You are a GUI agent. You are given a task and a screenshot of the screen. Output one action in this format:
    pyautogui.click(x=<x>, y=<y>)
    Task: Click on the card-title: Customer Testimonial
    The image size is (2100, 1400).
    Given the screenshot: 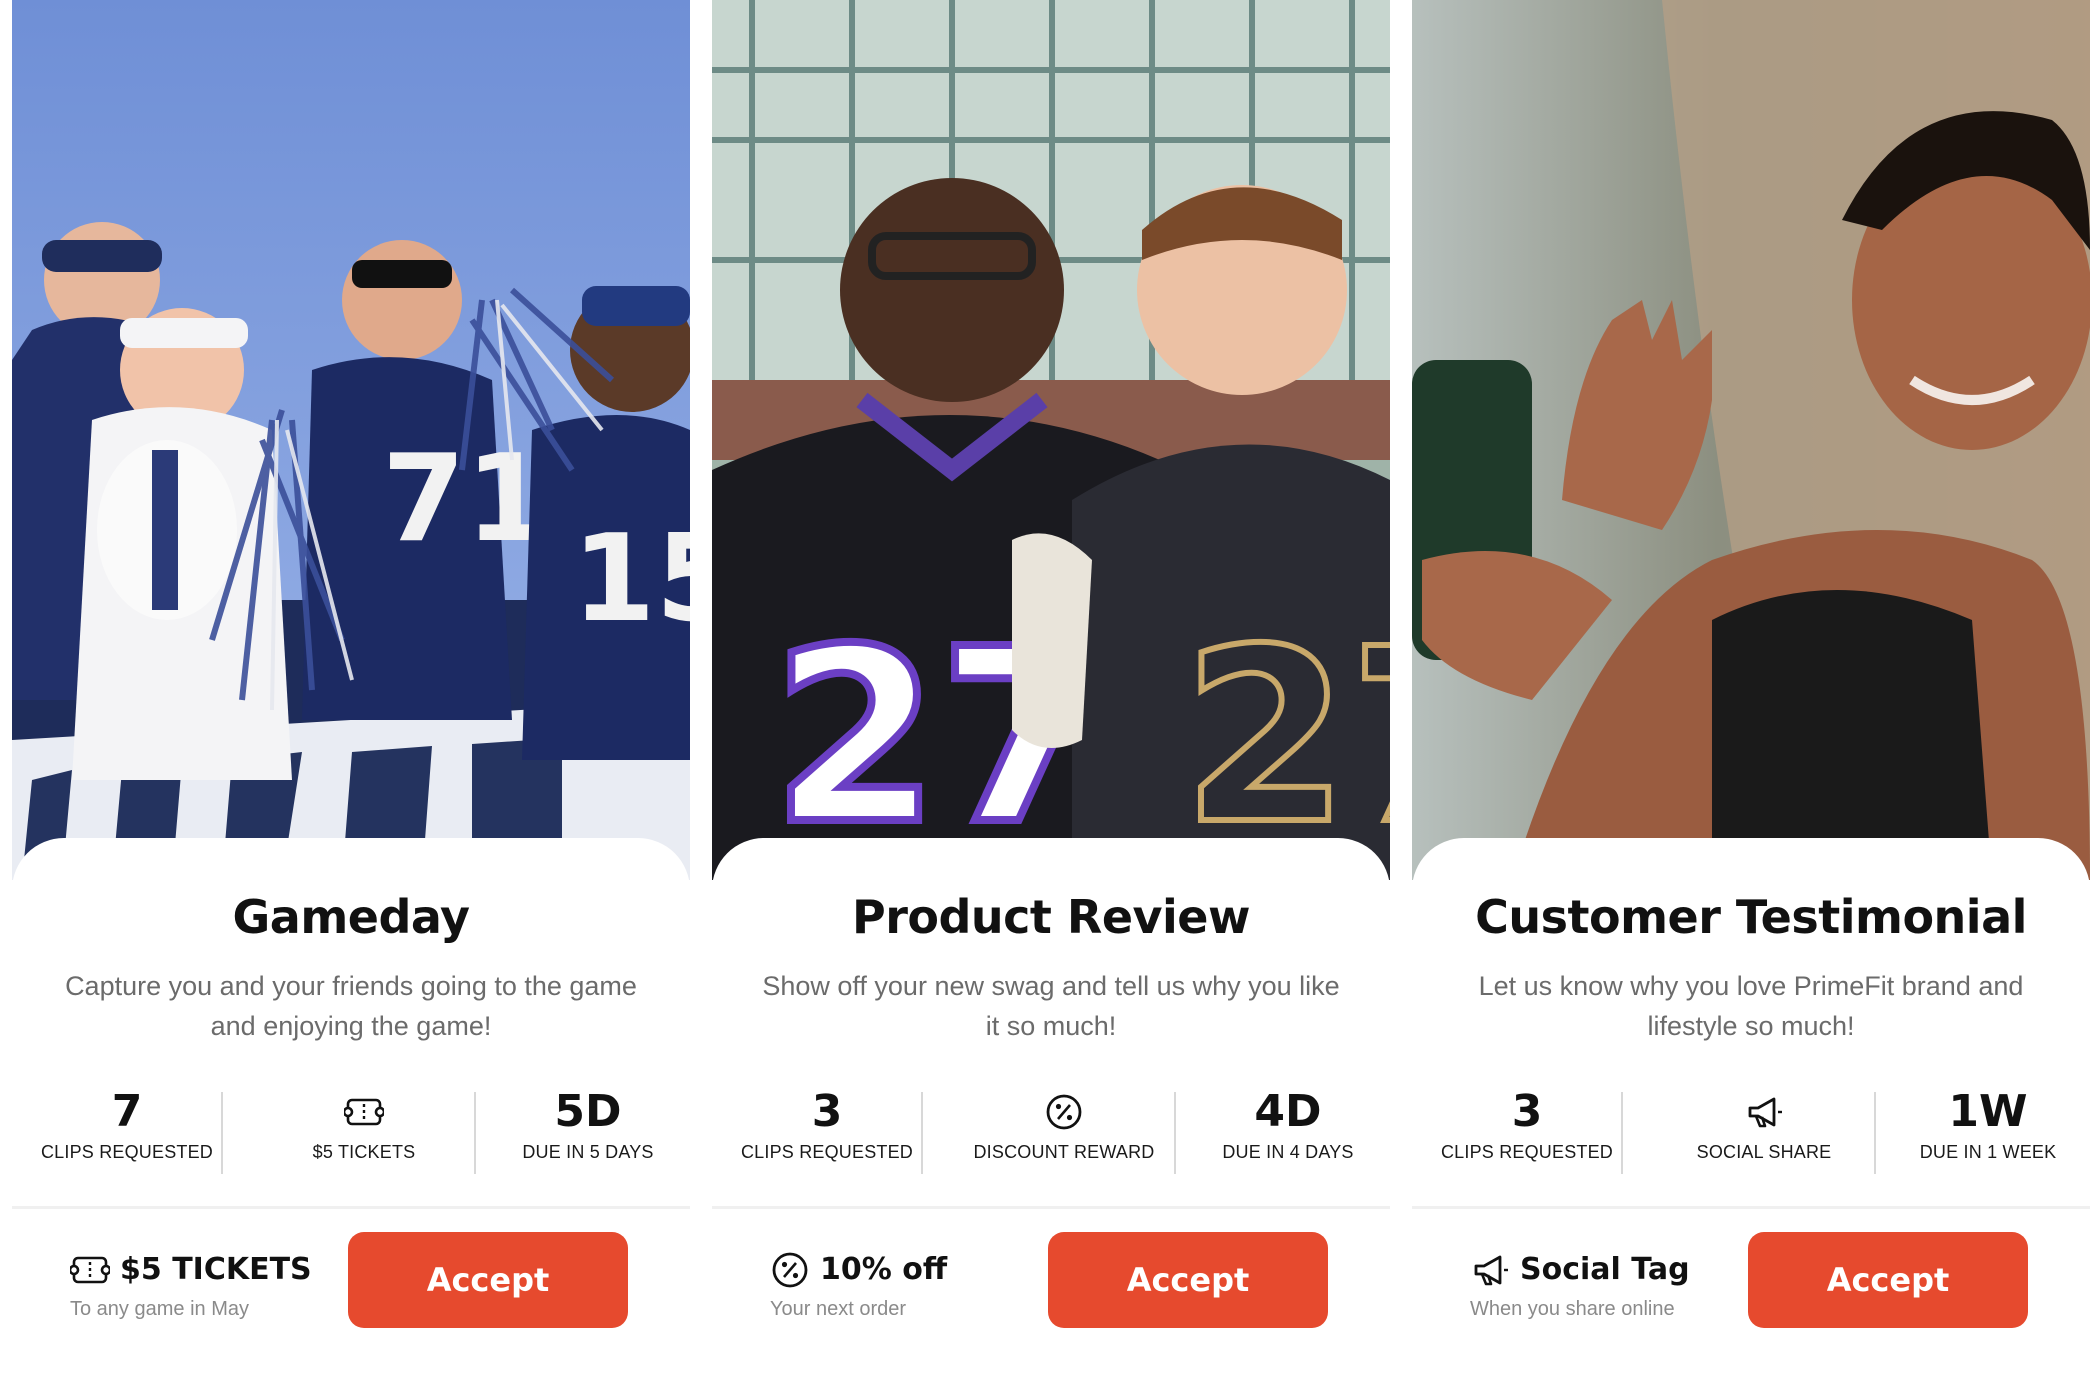 What is the action you would take?
    pyautogui.click(x=1751, y=917)
    